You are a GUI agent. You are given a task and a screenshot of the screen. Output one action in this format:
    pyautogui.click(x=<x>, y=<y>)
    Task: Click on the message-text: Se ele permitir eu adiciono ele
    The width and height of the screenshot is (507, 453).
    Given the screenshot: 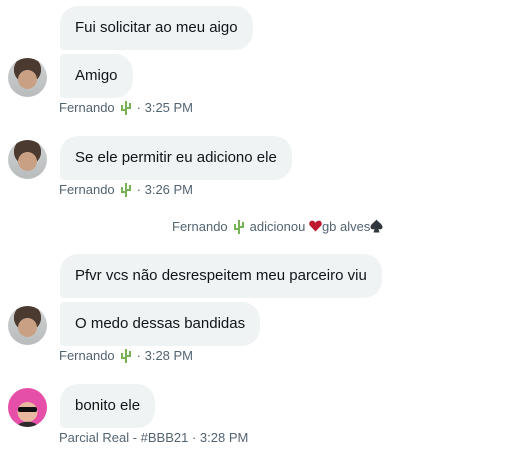 What is the action you would take?
    pyautogui.click(x=176, y=157)
    